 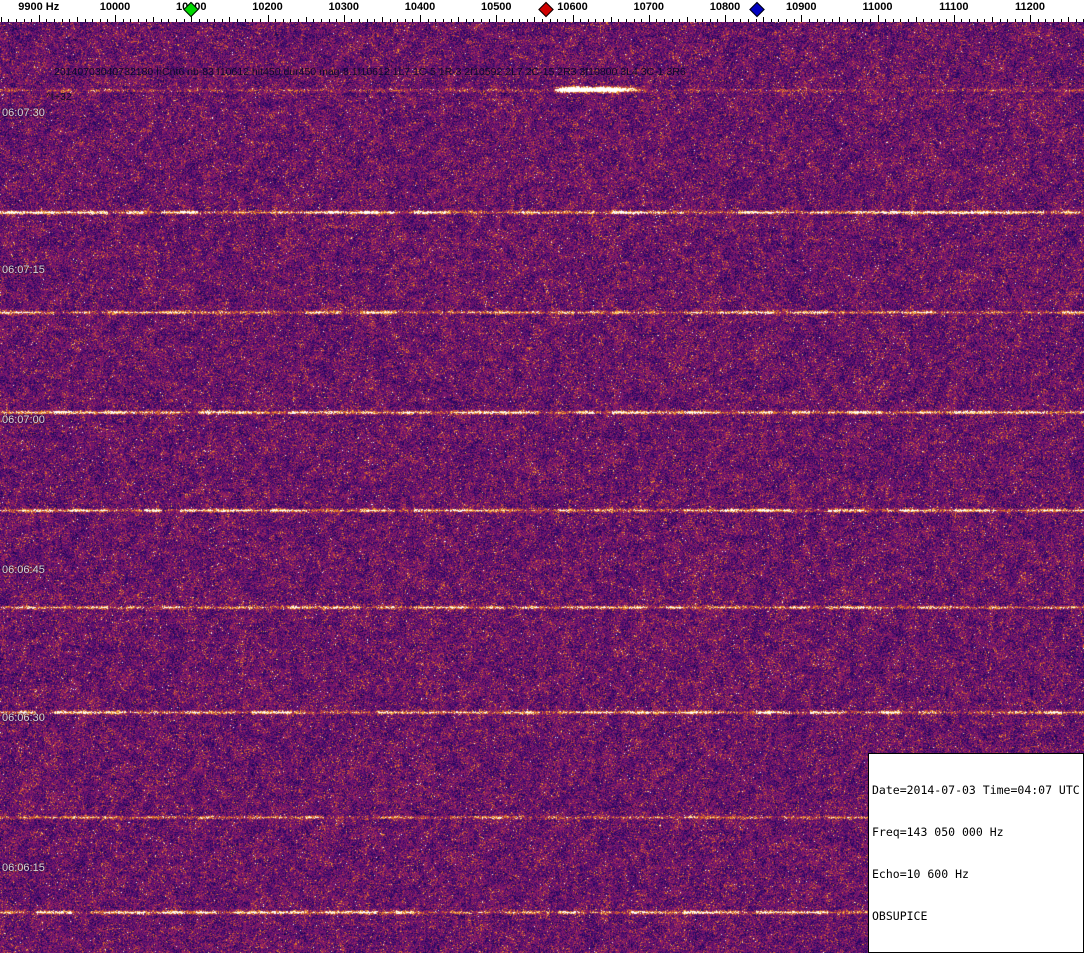 What do you see at coordinates (757, 9) in the screenshot?
I see `blue-frequency-marker` at bounding box center [757, 9].